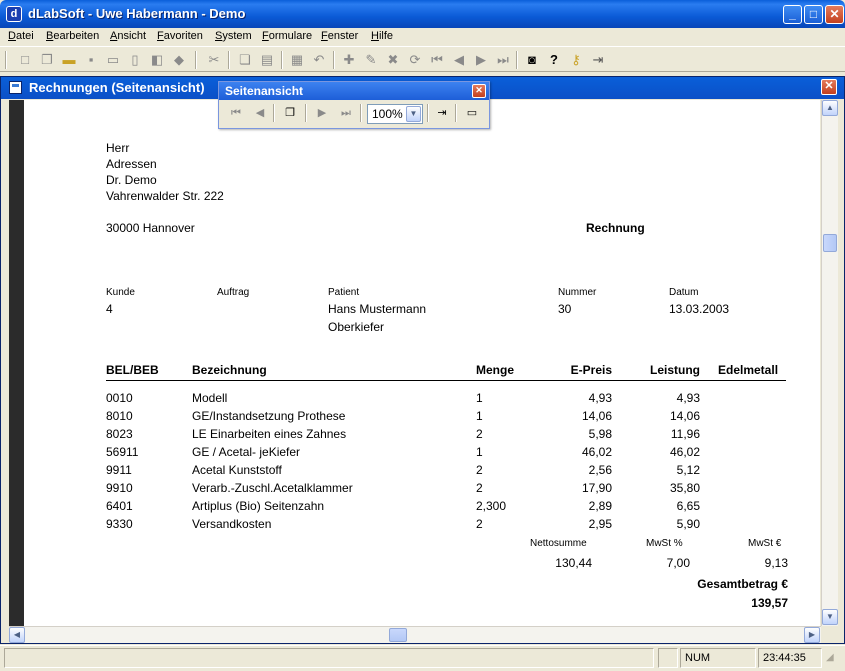 The width and height of the screenshot is (845, 671). I want to click on child-close-button: ✕, so click(829, 87).